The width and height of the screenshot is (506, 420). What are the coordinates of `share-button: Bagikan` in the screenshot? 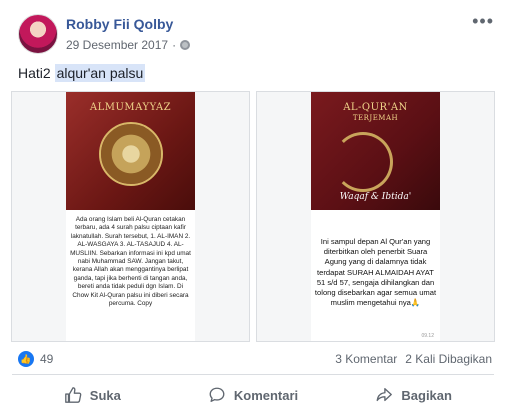 It's located at (413, 395).